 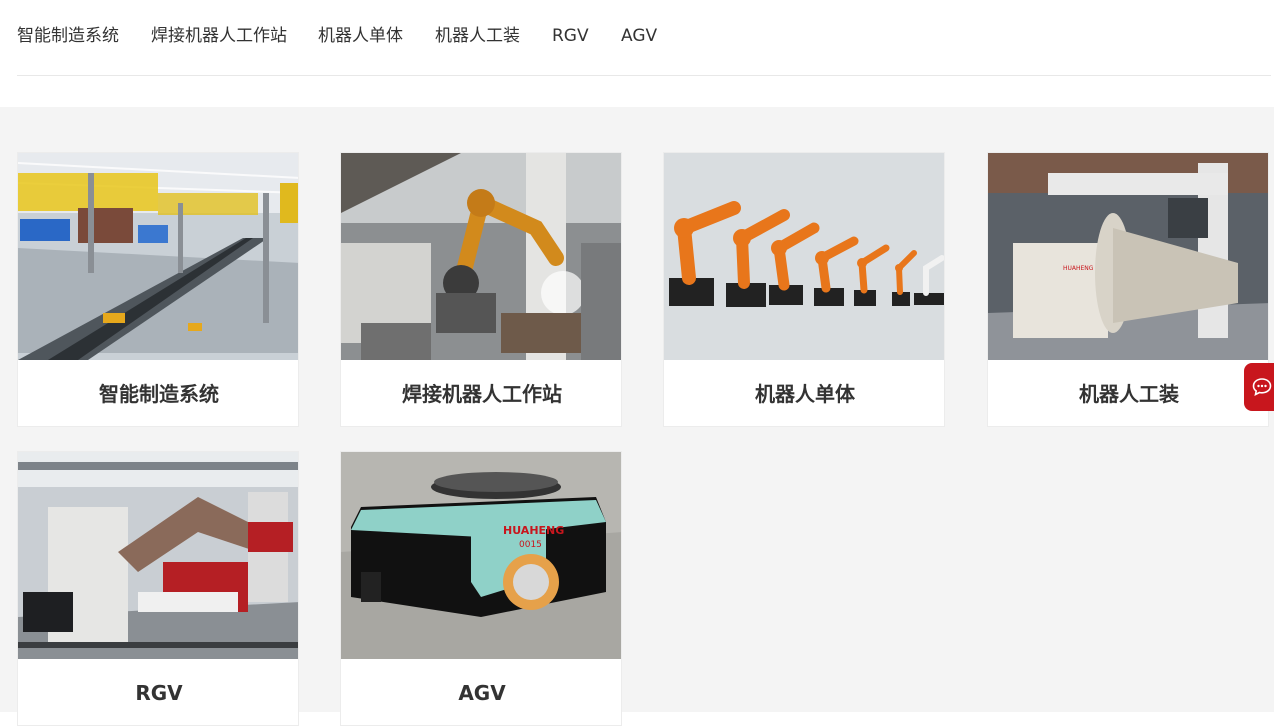 What do you see at coordinates (481, 555) in the screenshot?
I see `agv-vehicle-photo: HUAHENG 0015` at bounding box center [481, 555].